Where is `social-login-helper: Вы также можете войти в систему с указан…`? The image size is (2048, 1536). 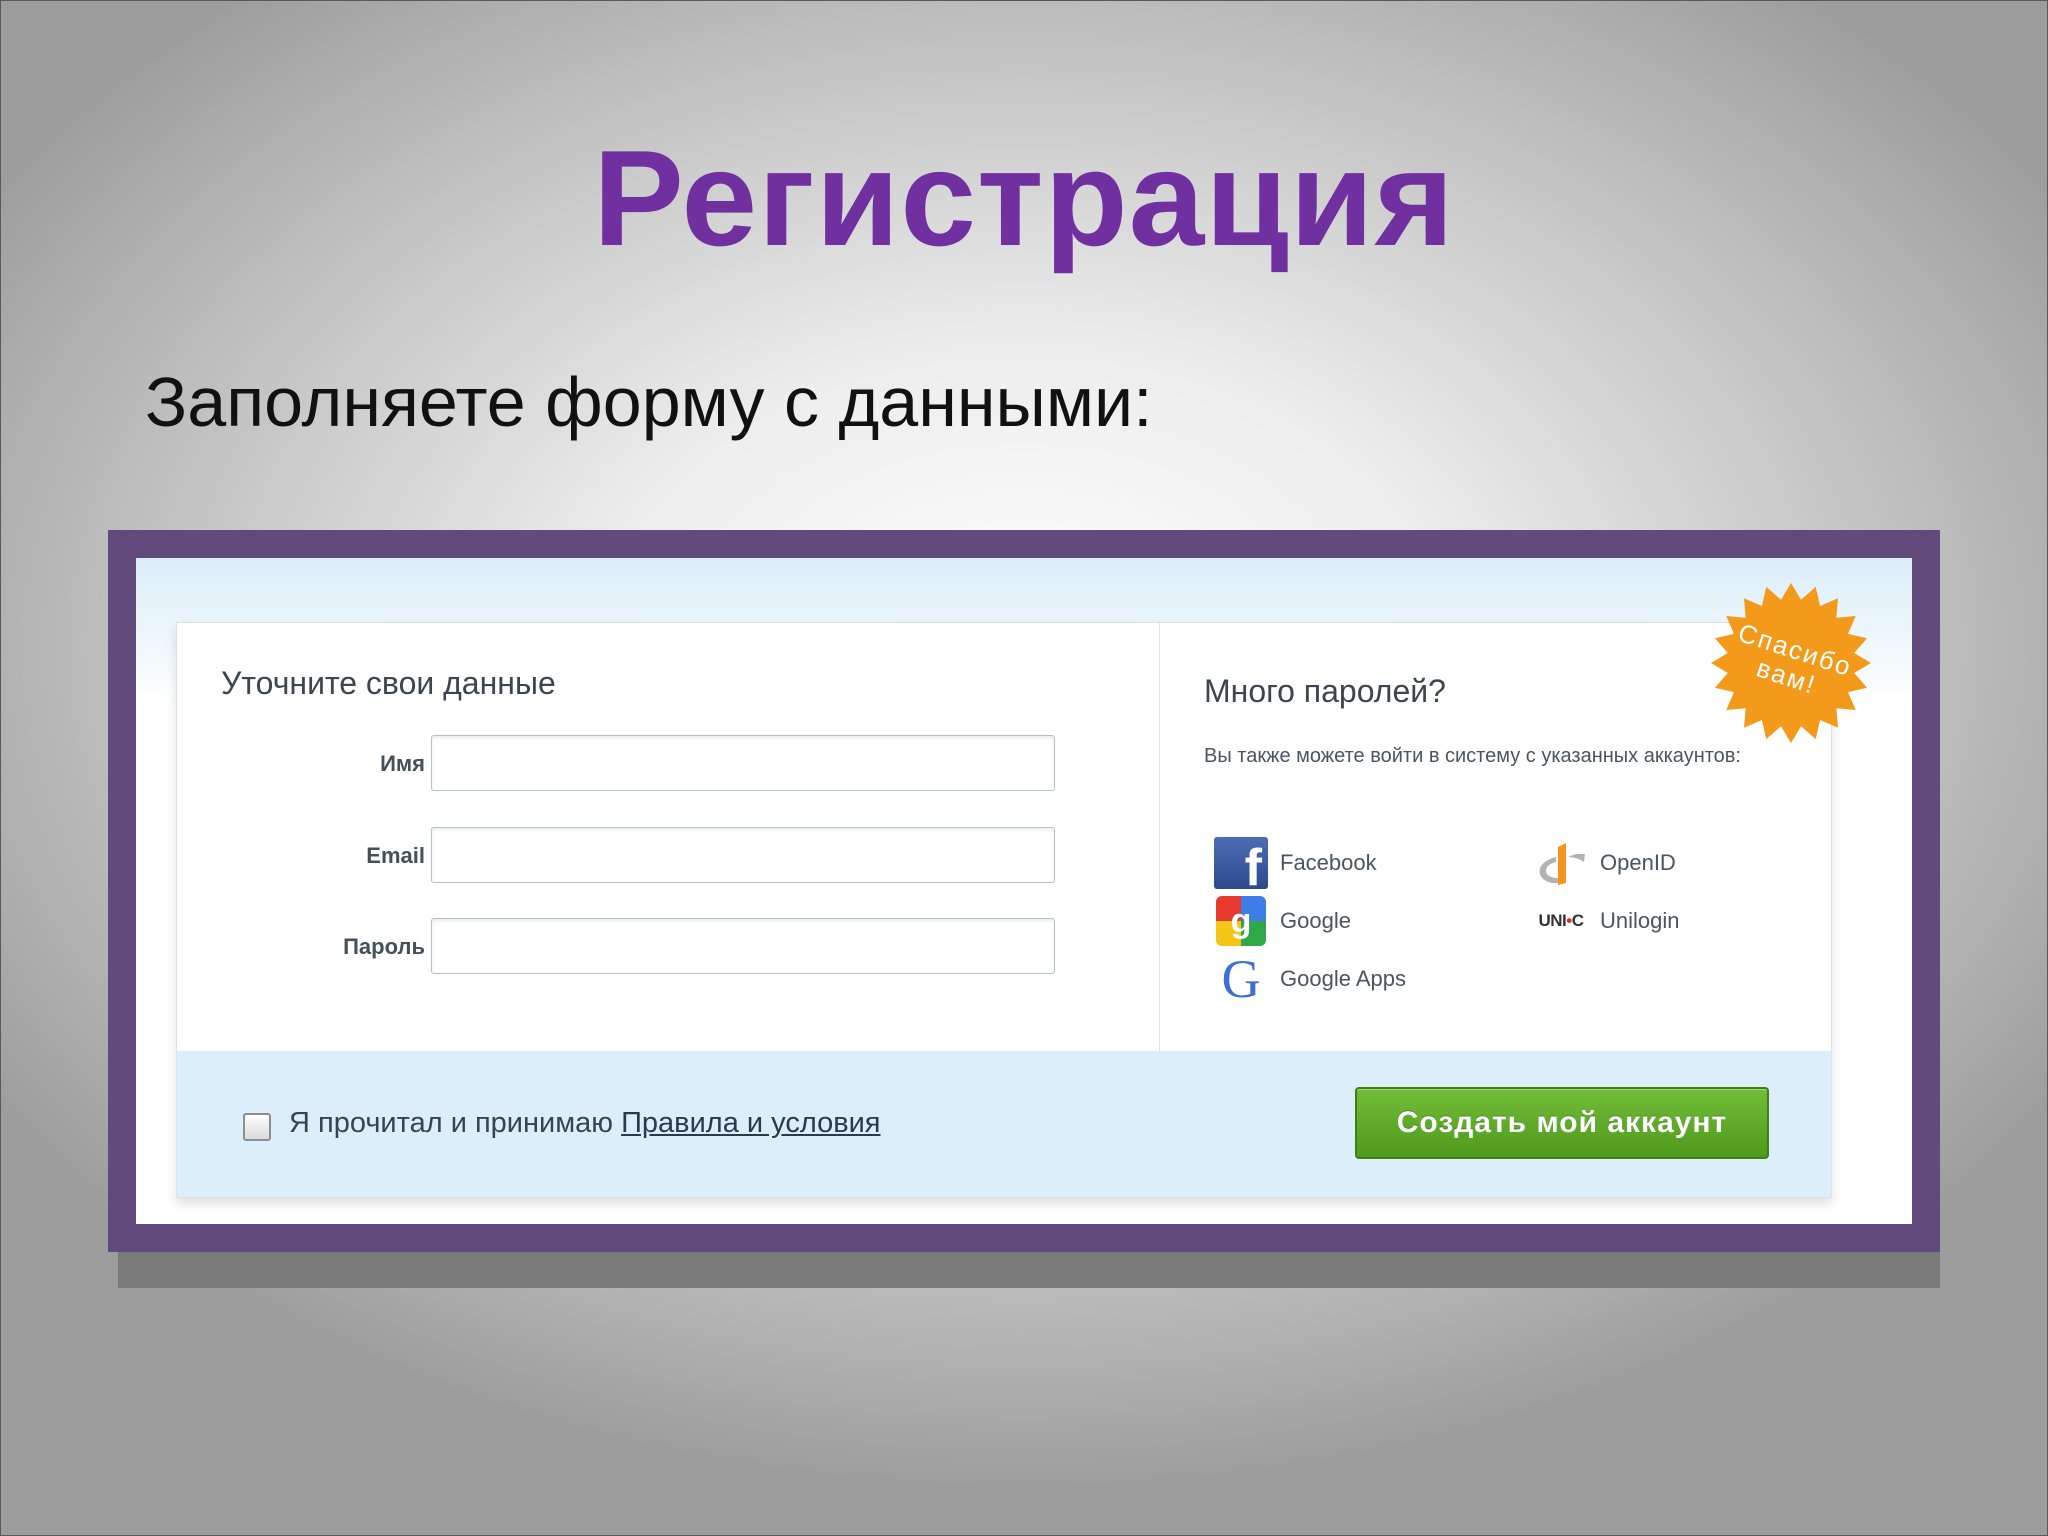
social-login-helper: Вы также можете войти в систему с указан… is located at coordinates (1472, 756).